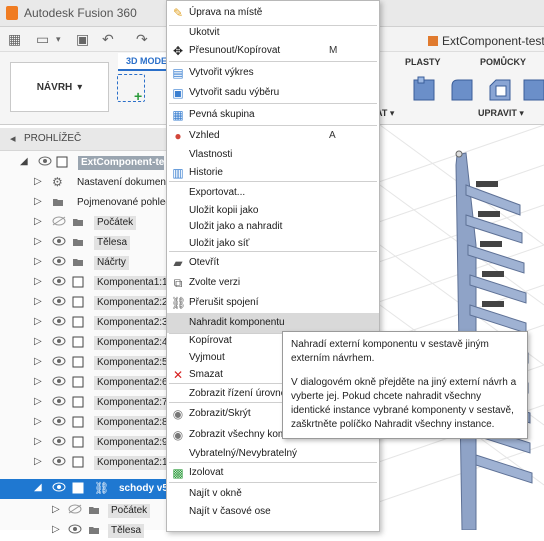  Describe the element at coordinates (62, 162) in the screenshot. I see `component-icon` at that location.